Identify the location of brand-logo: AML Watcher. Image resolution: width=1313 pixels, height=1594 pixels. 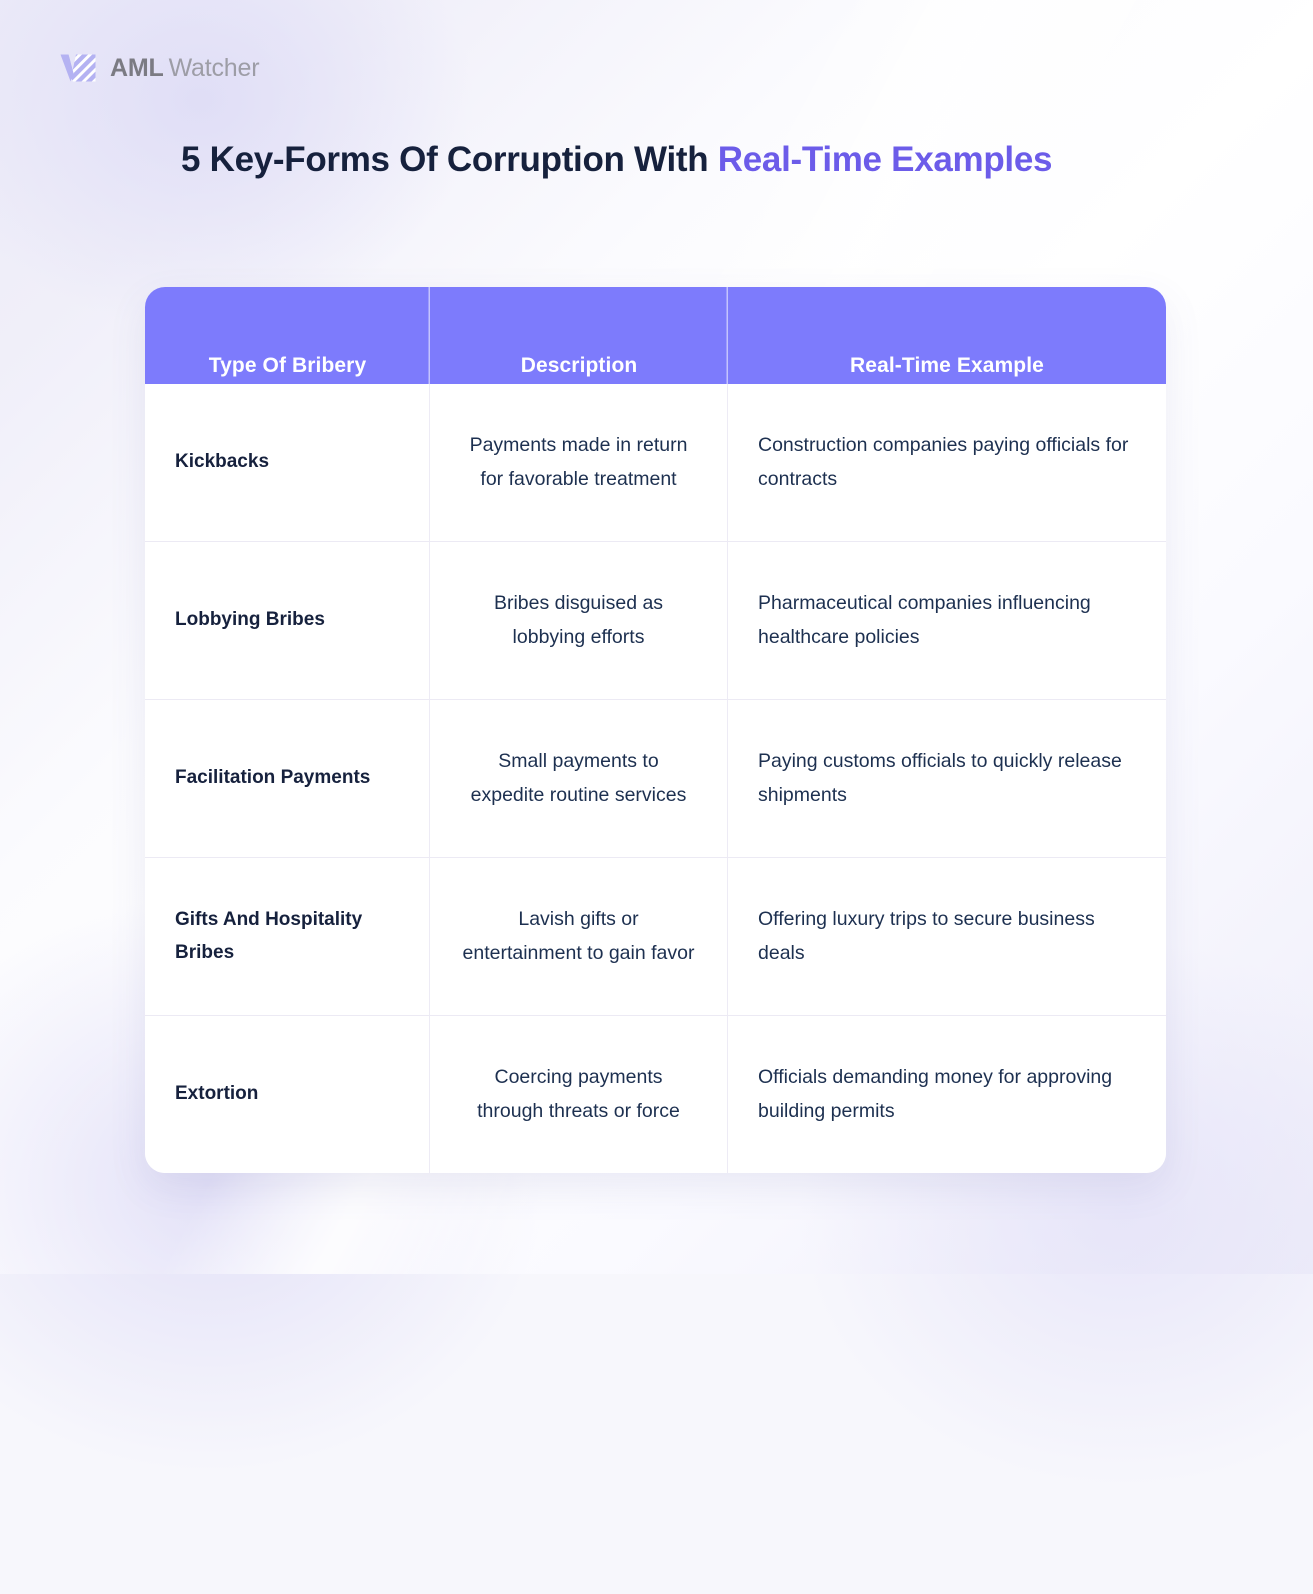
(159, 68).